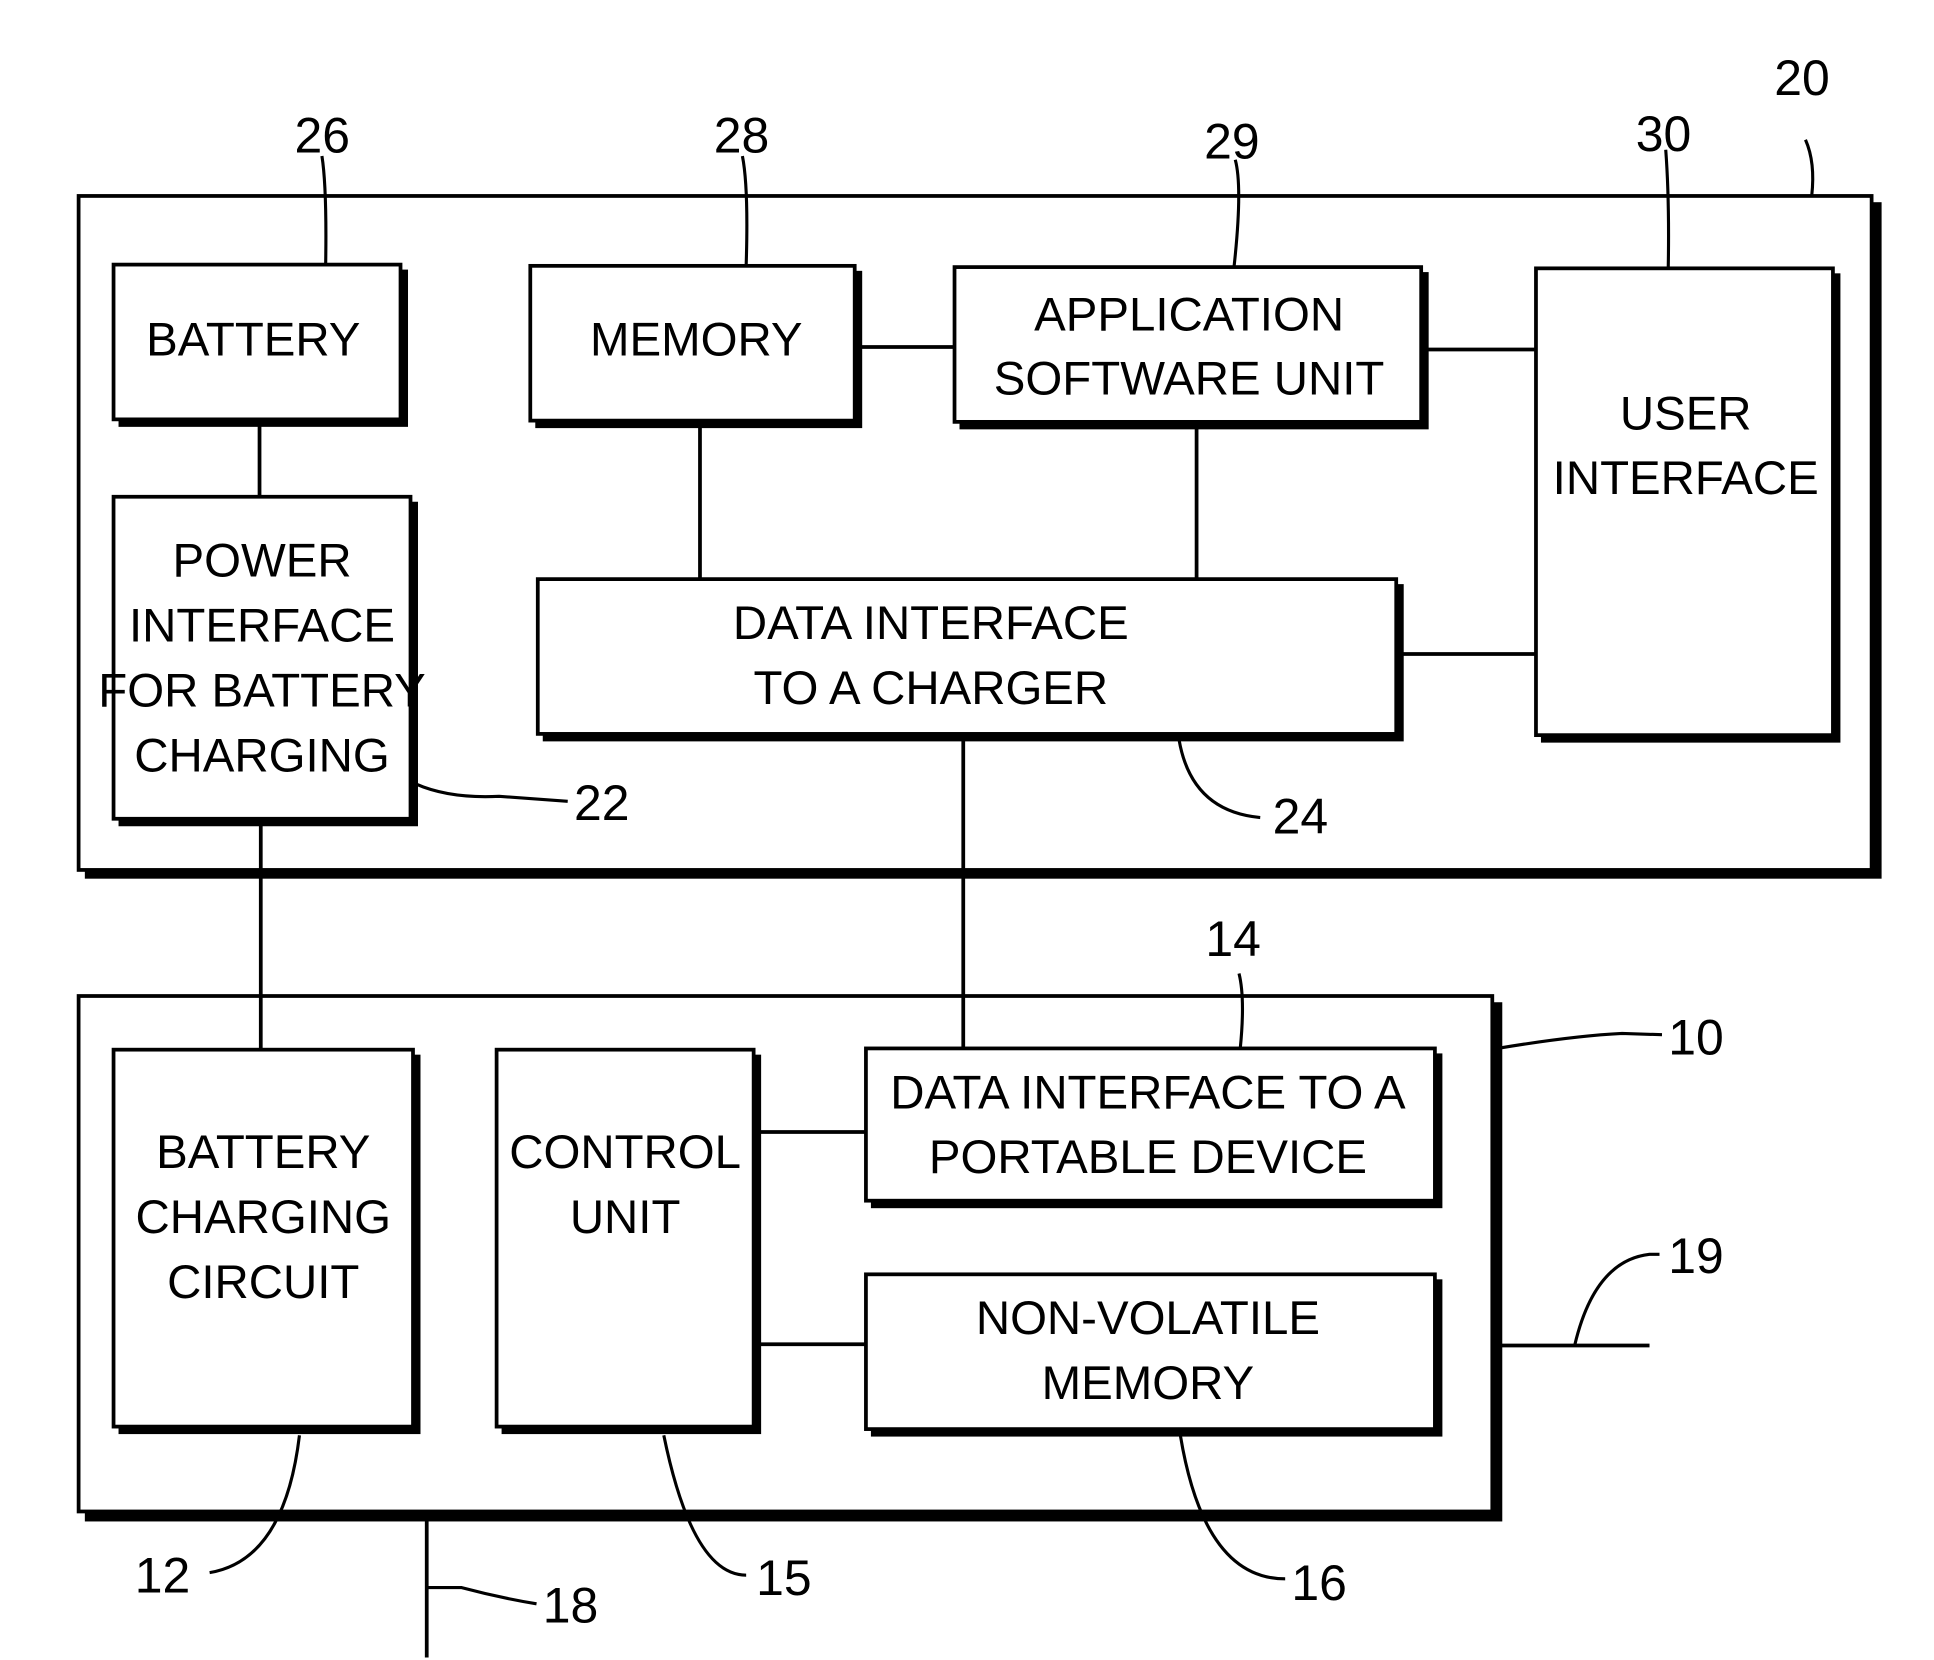  I want to click on ref-20: 20, so click(1802, 78).